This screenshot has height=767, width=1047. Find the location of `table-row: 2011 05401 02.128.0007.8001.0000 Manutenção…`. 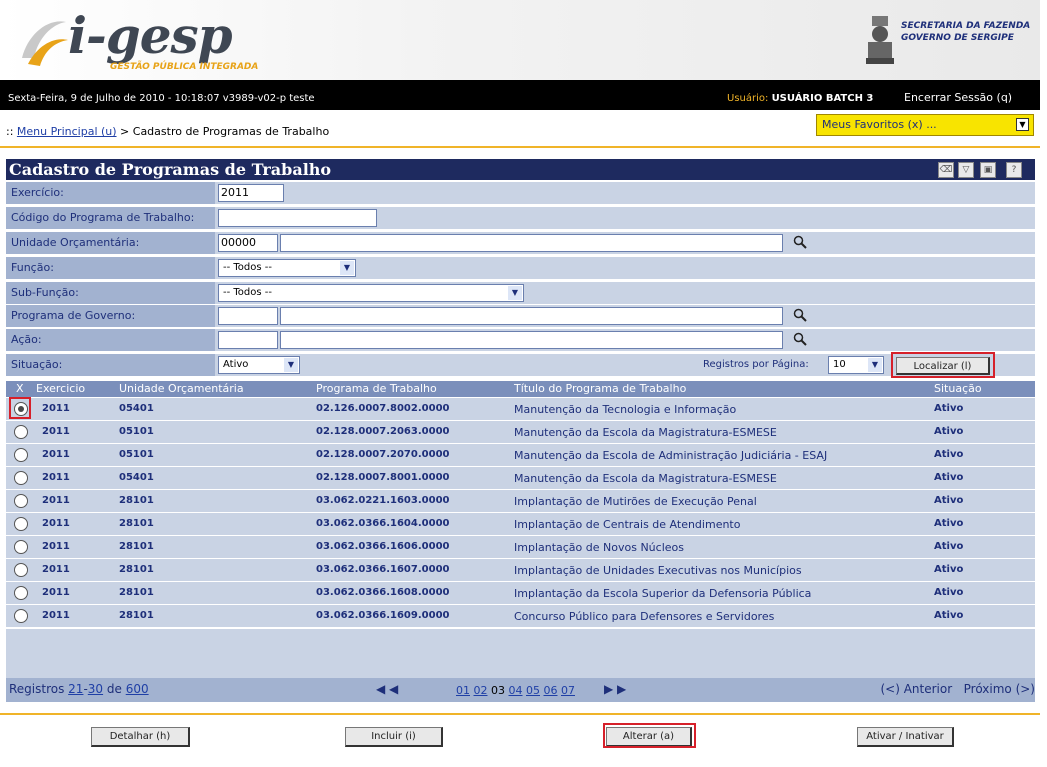

table-row: 2011 05401 02.128.0007.8001.0000 Manutenção… is located at coordinates (520, 478).